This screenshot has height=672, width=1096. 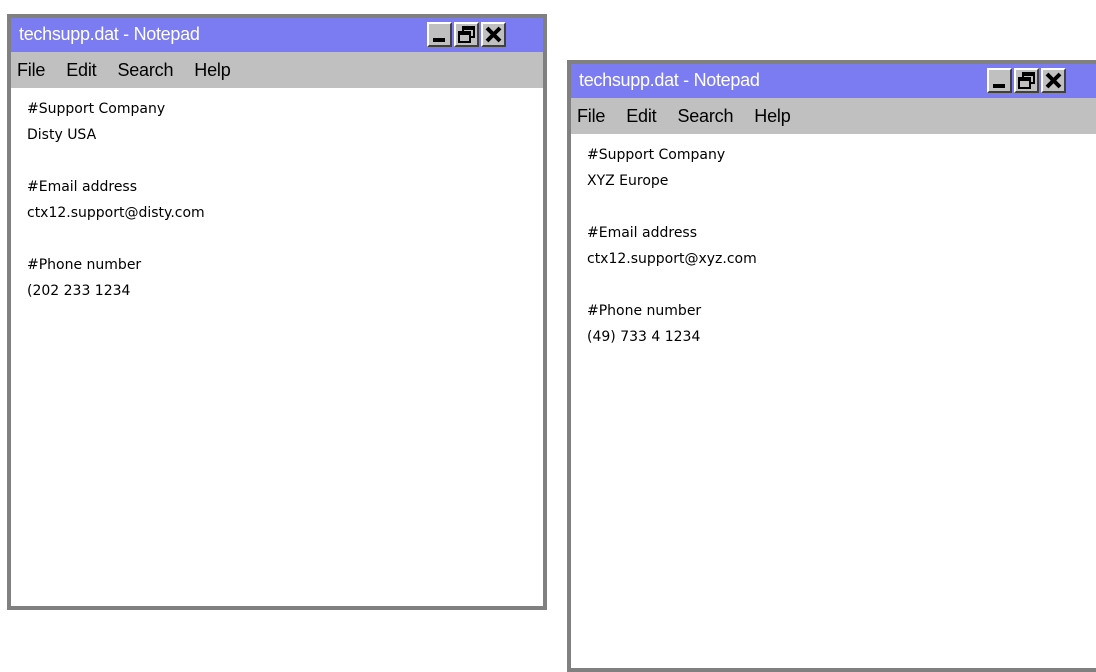 What do you see at coordinates (644, 337) in the screenshot?
I see `phone-line: (49) 733 4 1234` at bounding box center [644, 337].